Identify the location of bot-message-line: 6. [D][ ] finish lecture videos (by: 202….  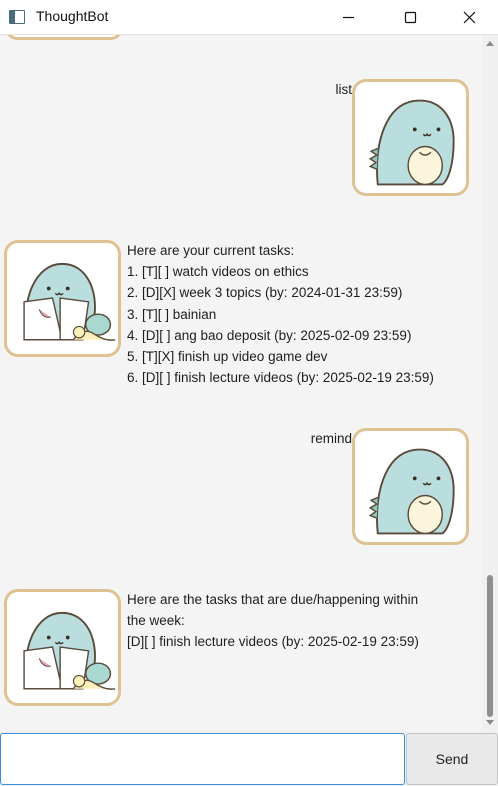
(280, 378).